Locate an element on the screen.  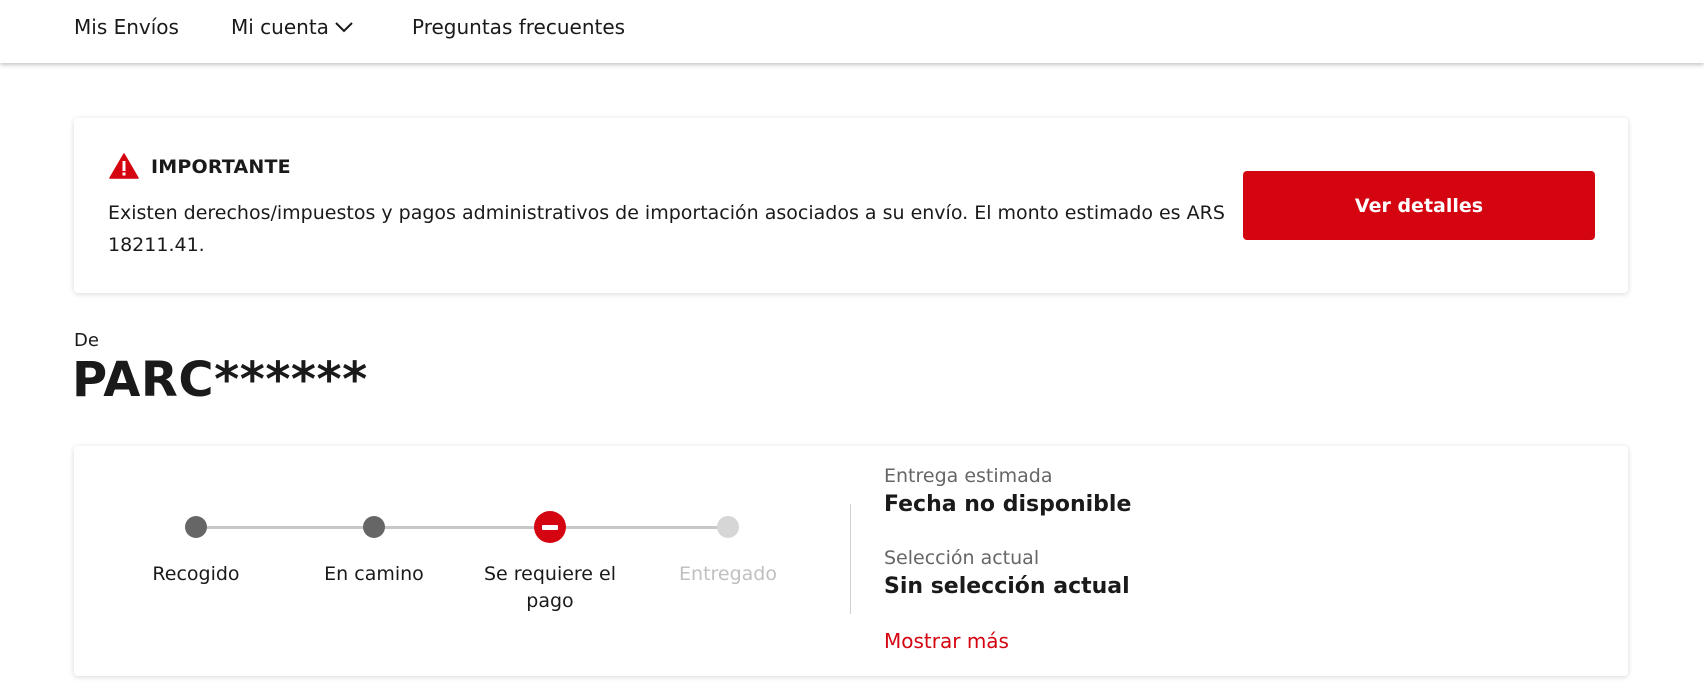
step-label-en-camino: En camino is located at coordinates (374, 574).